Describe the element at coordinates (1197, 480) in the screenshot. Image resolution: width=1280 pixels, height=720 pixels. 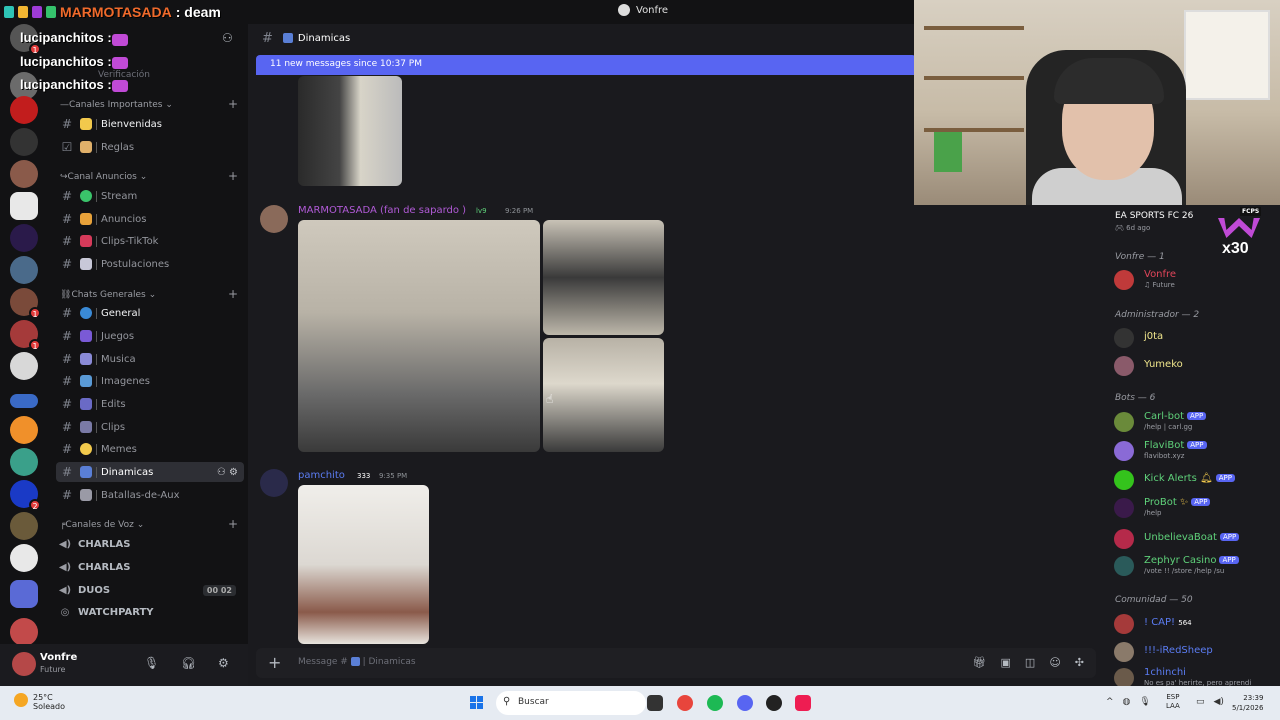
I see `member-item: Kick Alerts 🔔︎ APP` at that location.